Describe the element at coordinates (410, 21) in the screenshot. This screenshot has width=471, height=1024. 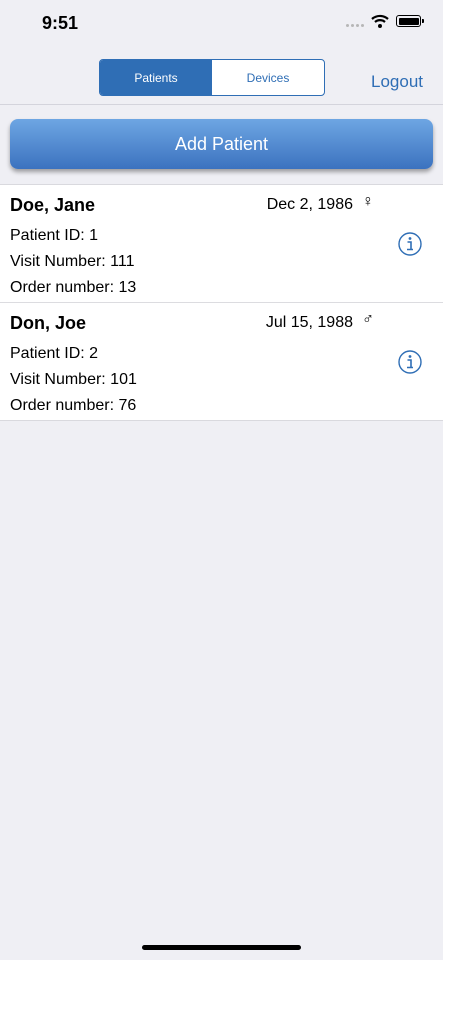
I see `battery-icon` at that location.